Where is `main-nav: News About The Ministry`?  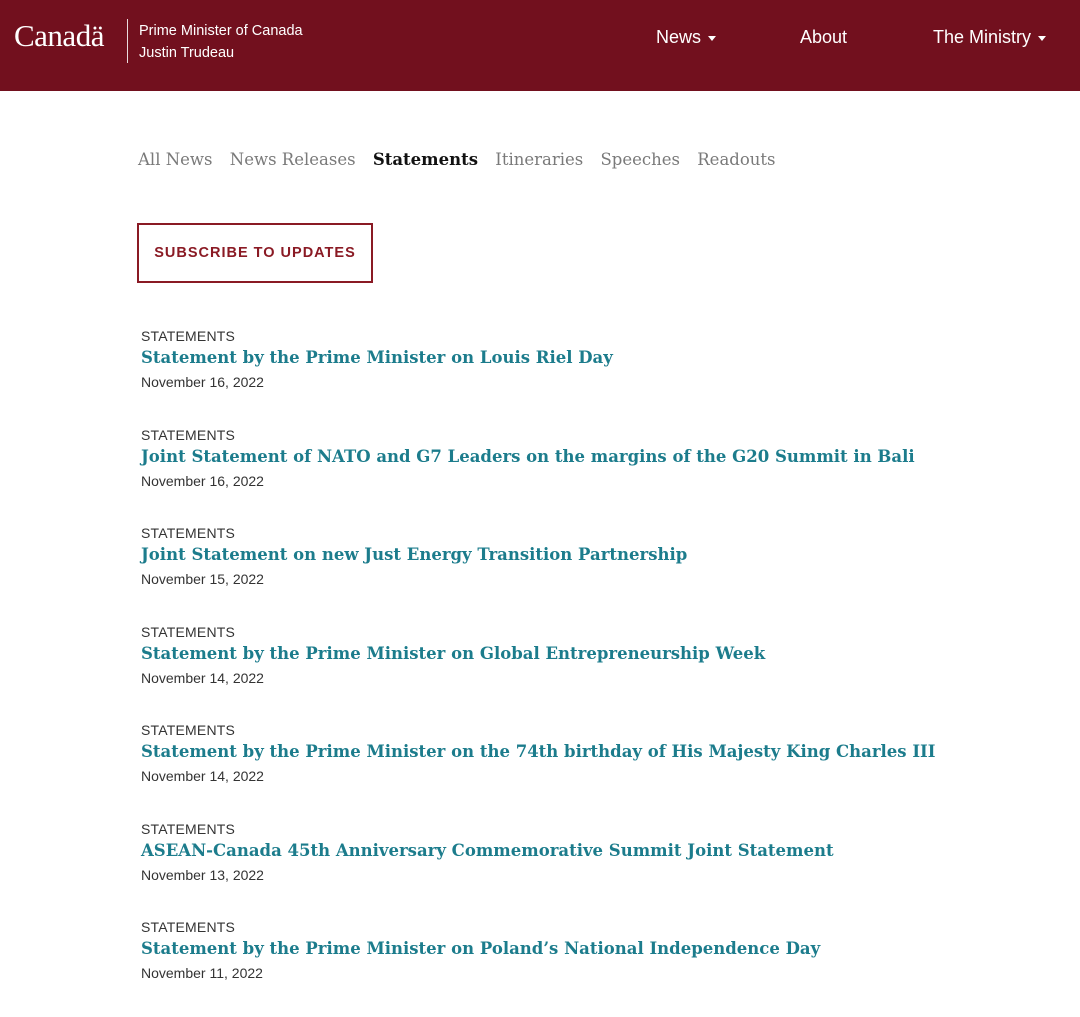 main-nav: News About The Ministry is located at coordinates (540, 38).